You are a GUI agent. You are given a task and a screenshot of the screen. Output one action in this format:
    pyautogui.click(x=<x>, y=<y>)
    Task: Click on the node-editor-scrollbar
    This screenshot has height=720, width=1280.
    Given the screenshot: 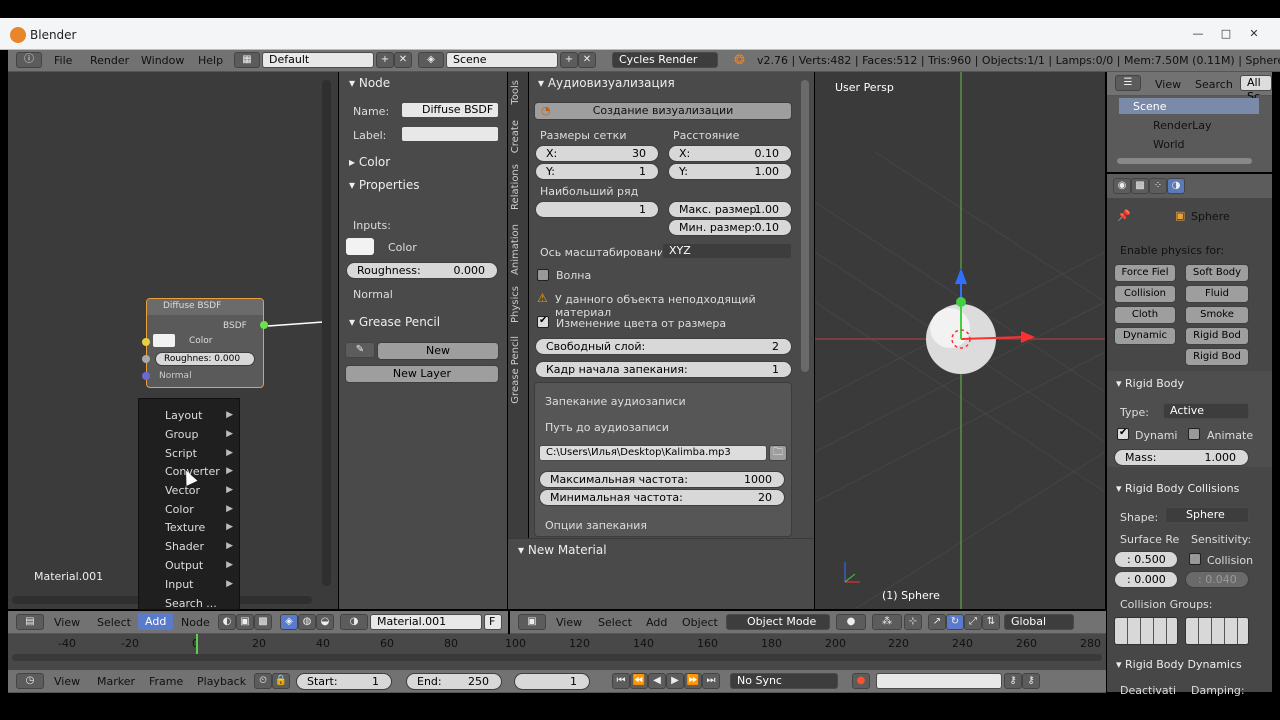 What is the action you would take?
    pyautogui.click(x=326, y=333)
    